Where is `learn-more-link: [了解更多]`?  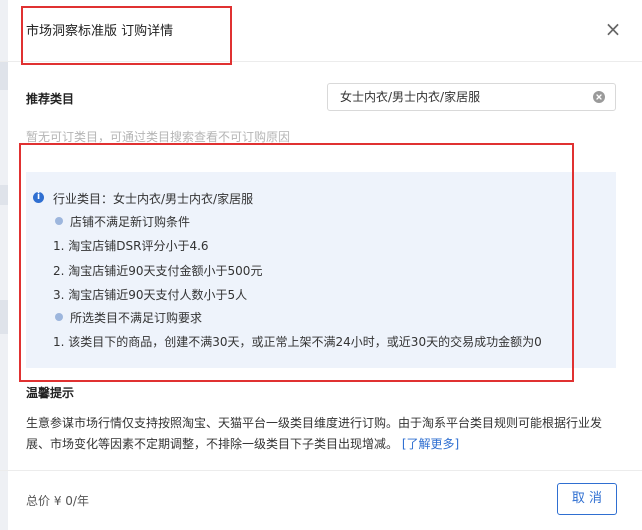
learn-more-link: [了解更多] is located at coordinates (430, 444).